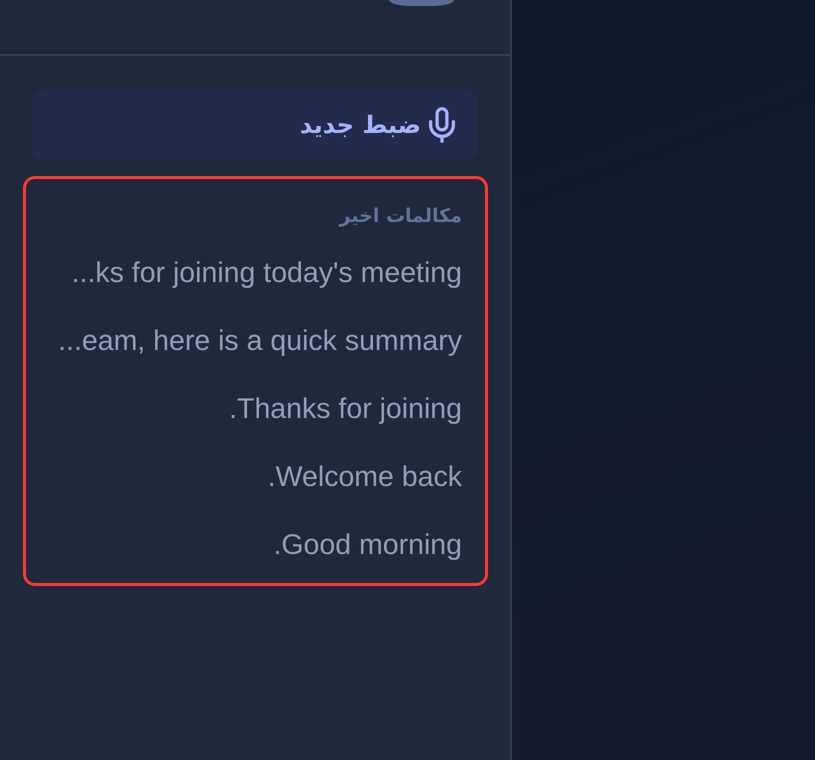 The width and height of the screenshot is (815, 760). Describe the element at coordinates (400, 216) in the screenshot. I see `section-heading: مکالمات اخیر` at that location.